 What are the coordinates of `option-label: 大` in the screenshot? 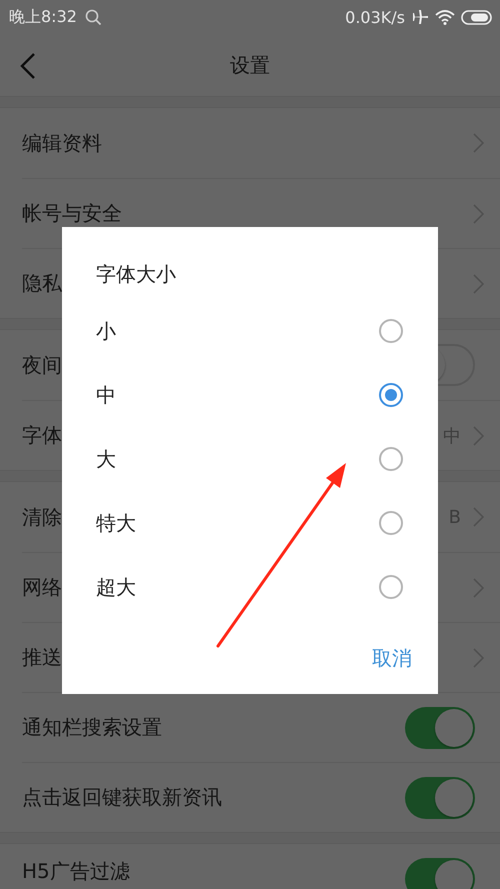 It's located at (106, 459).